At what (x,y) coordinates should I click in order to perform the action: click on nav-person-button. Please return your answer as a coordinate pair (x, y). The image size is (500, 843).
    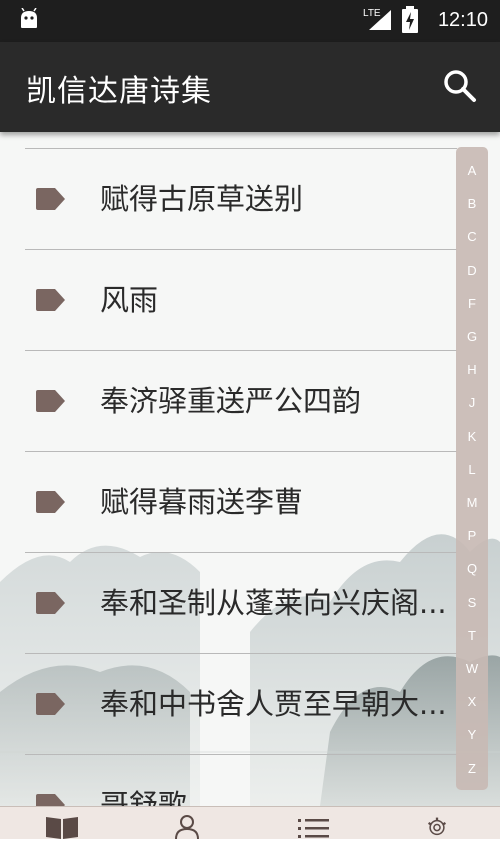
    Looking at the image, I should click on (192, 826).